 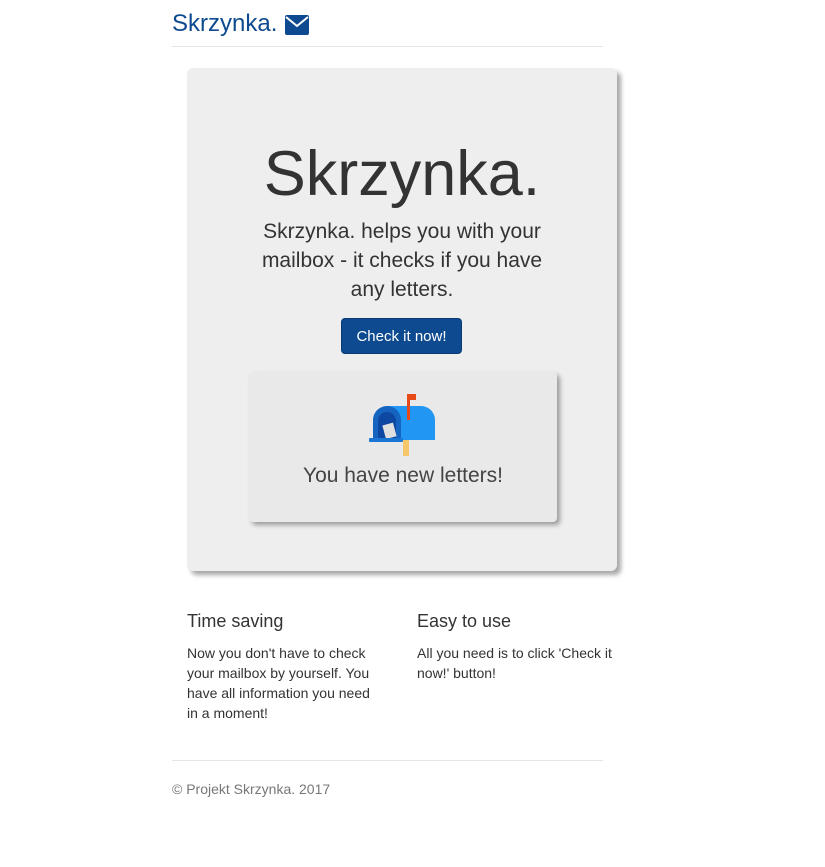 I want to click on footer-copyright: © Projekt Skrzynka. 2017, so click(x=251, y=789).